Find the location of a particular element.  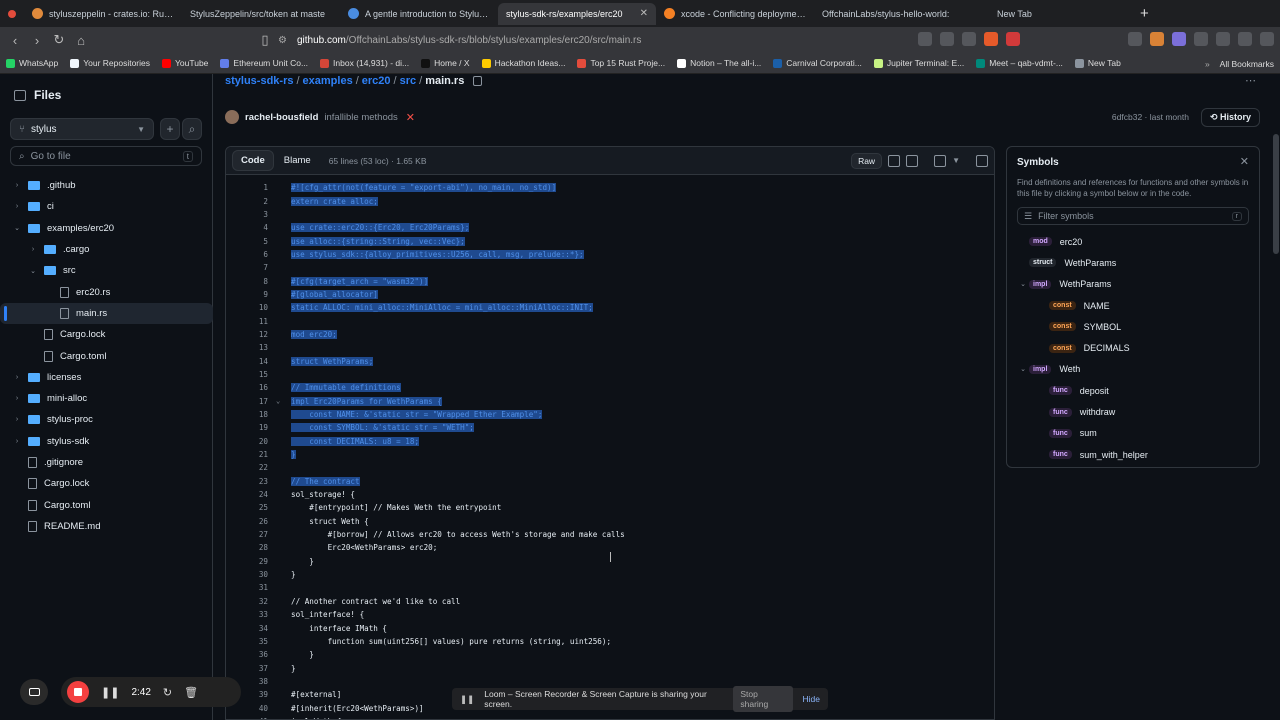

bookmark-item: Home / X is located at coordinates (445, 63).